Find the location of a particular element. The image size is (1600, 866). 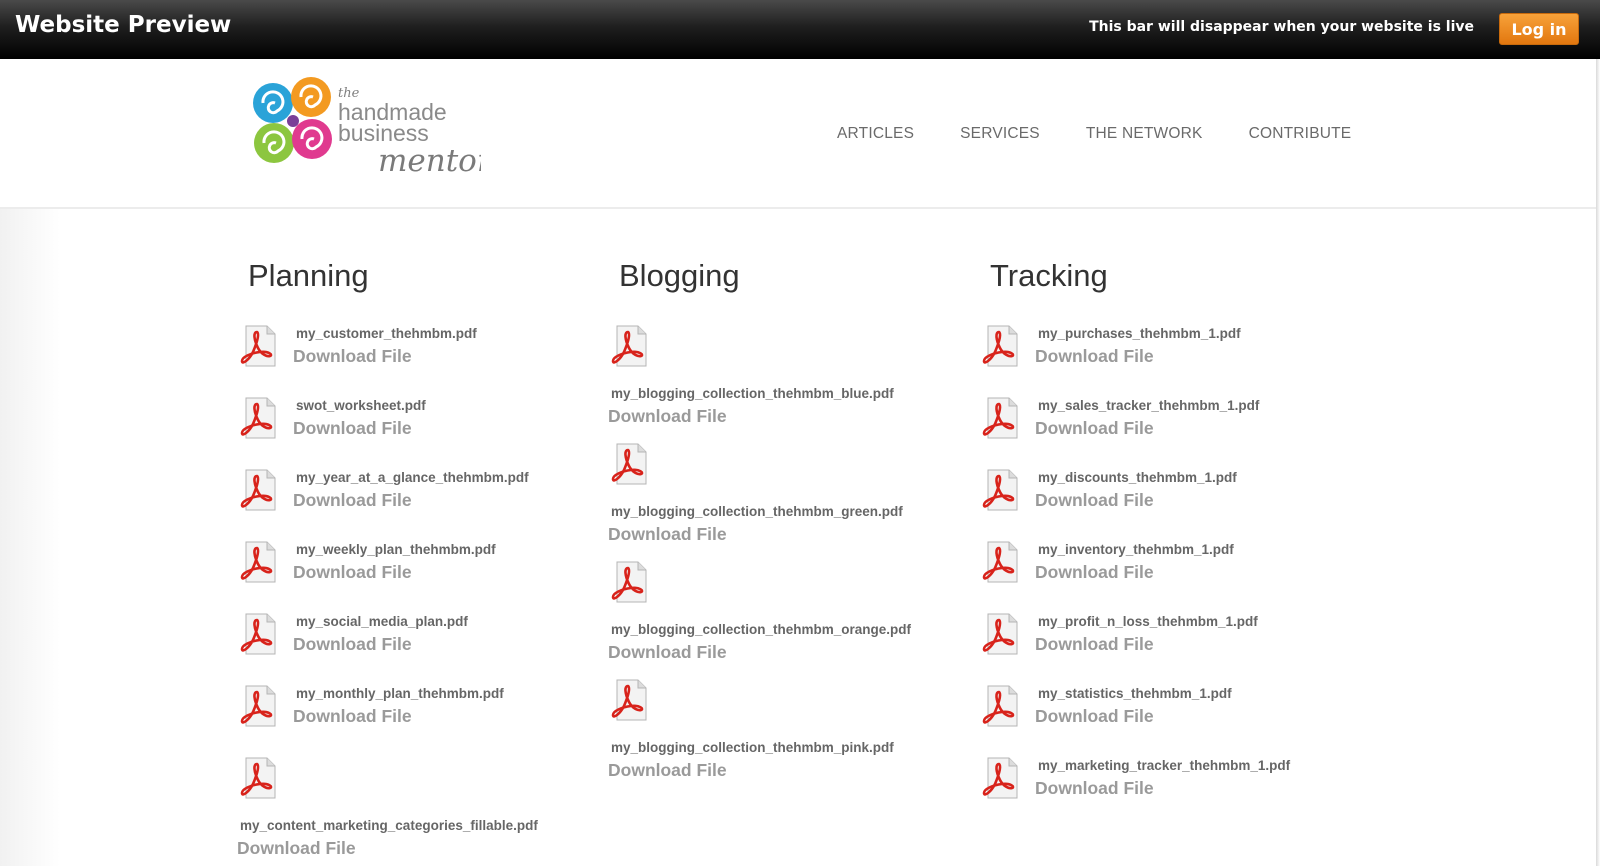

file-name: my_statistics_thehmbm_1.pdf is located at coordinates (1135, 693).